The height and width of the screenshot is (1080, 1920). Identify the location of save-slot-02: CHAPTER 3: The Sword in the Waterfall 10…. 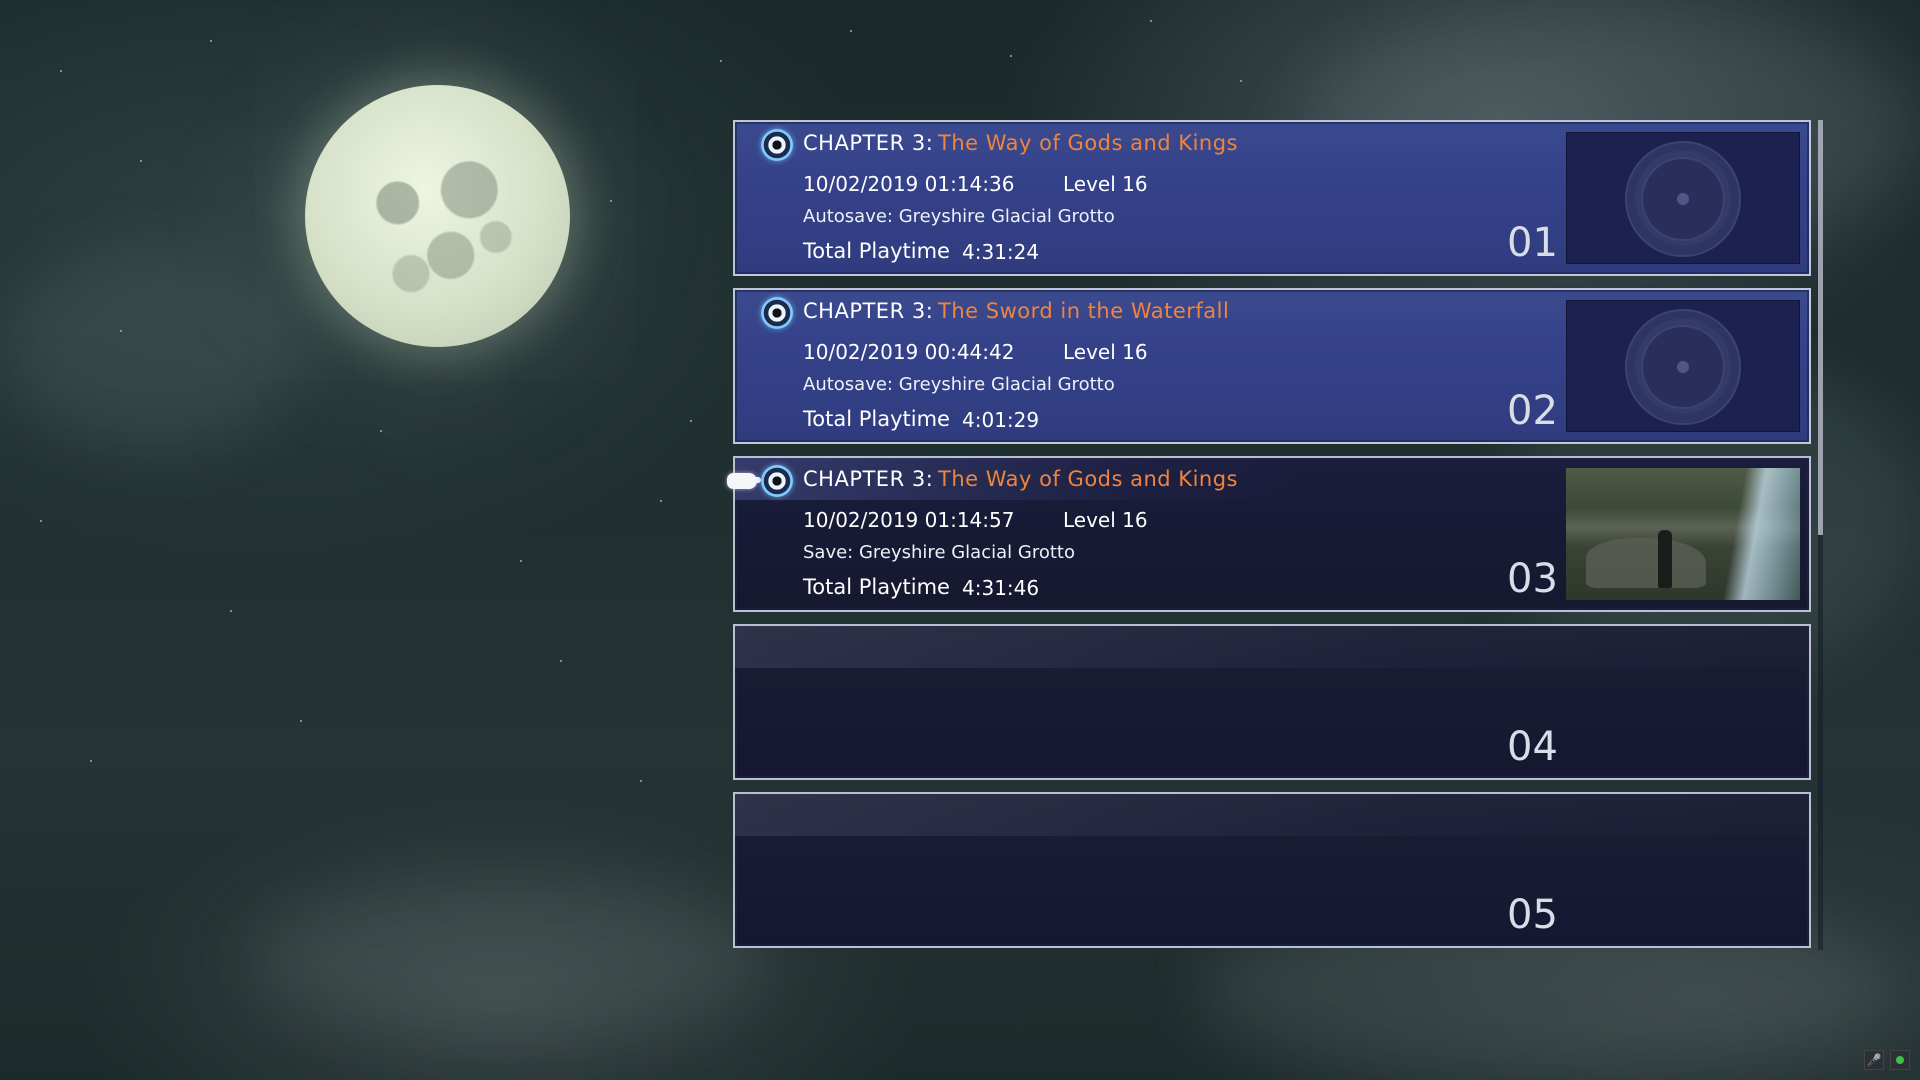
(1272, 366).